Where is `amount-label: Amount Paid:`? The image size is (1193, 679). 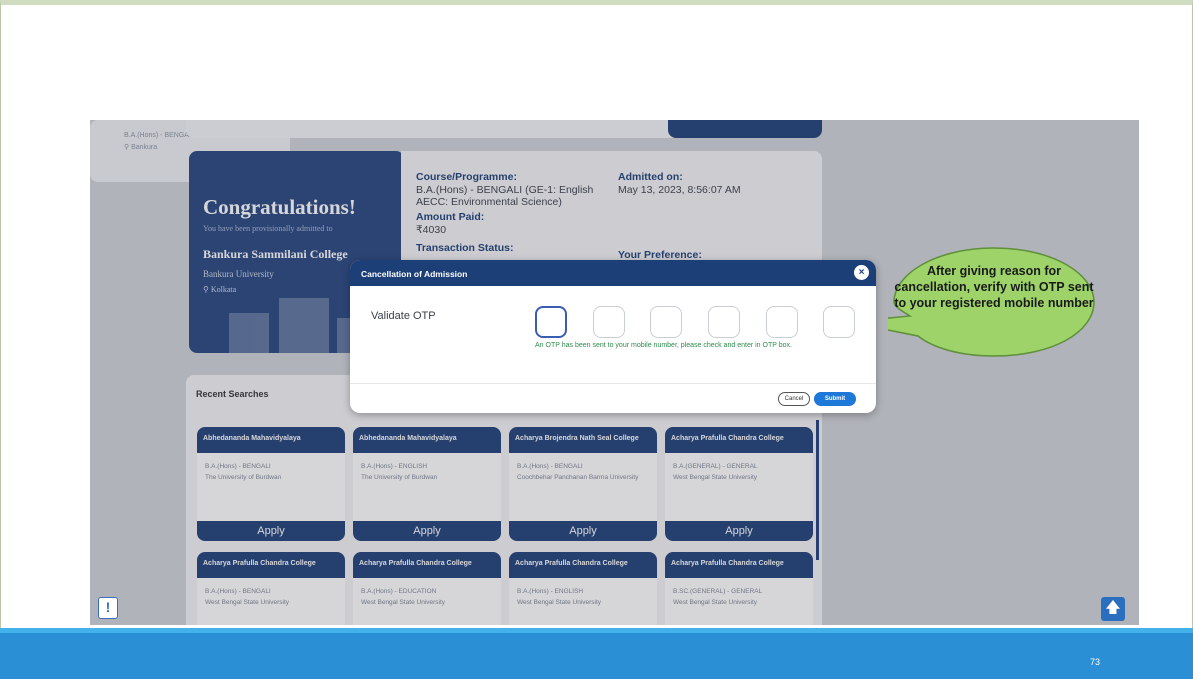
amount-label: Amount Paid: is located at coordinates (450, 217).